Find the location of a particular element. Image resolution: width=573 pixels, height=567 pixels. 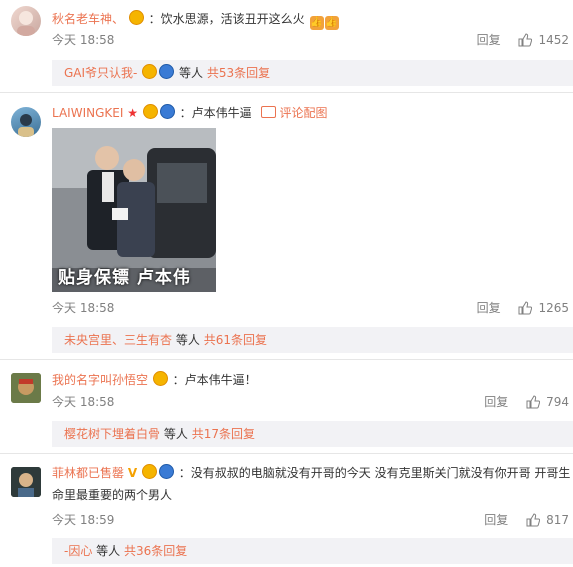

comment-text: ：没有叔叔的电脑就没有开哥的今天 没有克里斯关门就没有你开哥 开哥生 is located at coordinates (374, 473).